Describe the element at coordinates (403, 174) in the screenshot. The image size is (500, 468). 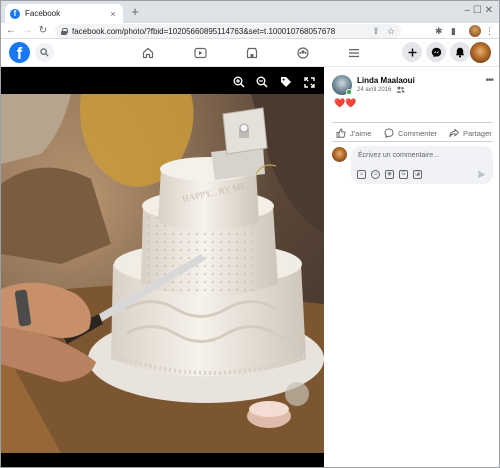
I see `gif-icon: G` at that location.